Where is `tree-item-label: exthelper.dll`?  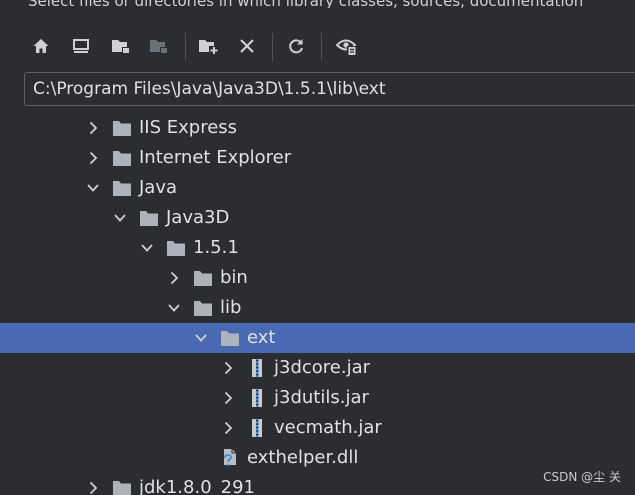 tree-item-label: exthelper.dll is located at coordinates (303, 457).